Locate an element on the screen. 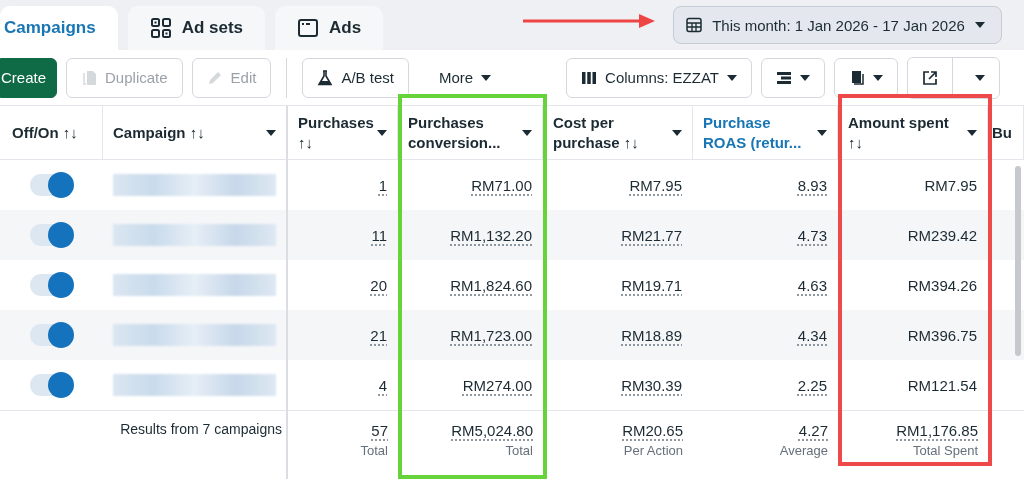 This screenshot has width=1024, height=482. total-caption: Average is located at coordinates (803, 450).